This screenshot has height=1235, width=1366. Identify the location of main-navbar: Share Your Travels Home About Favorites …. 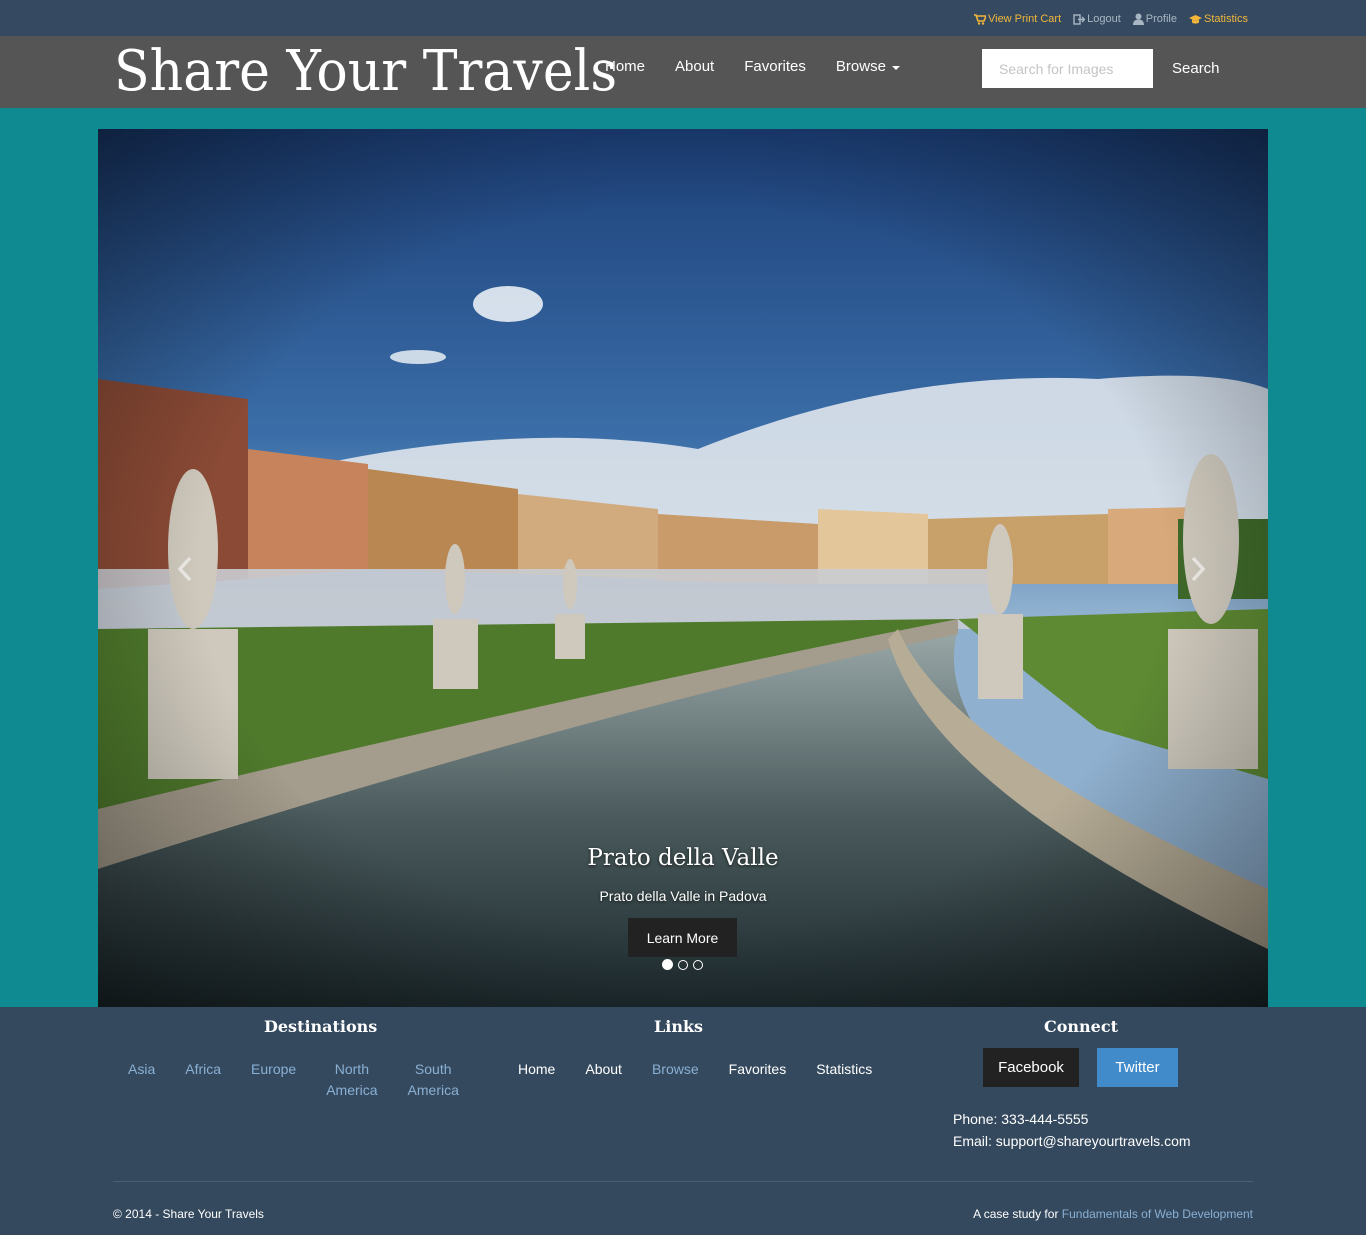
(683, 72).